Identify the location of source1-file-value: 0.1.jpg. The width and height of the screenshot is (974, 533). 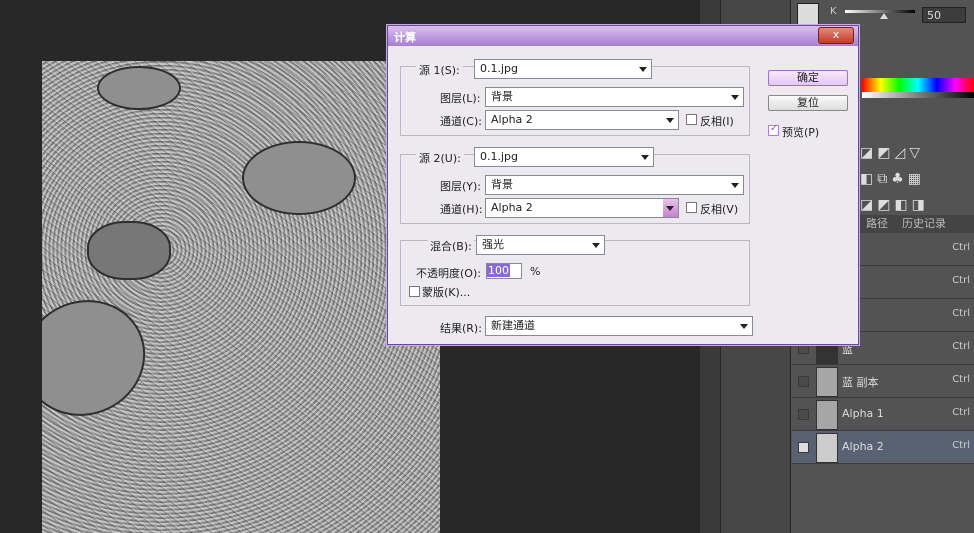
(499, 68).